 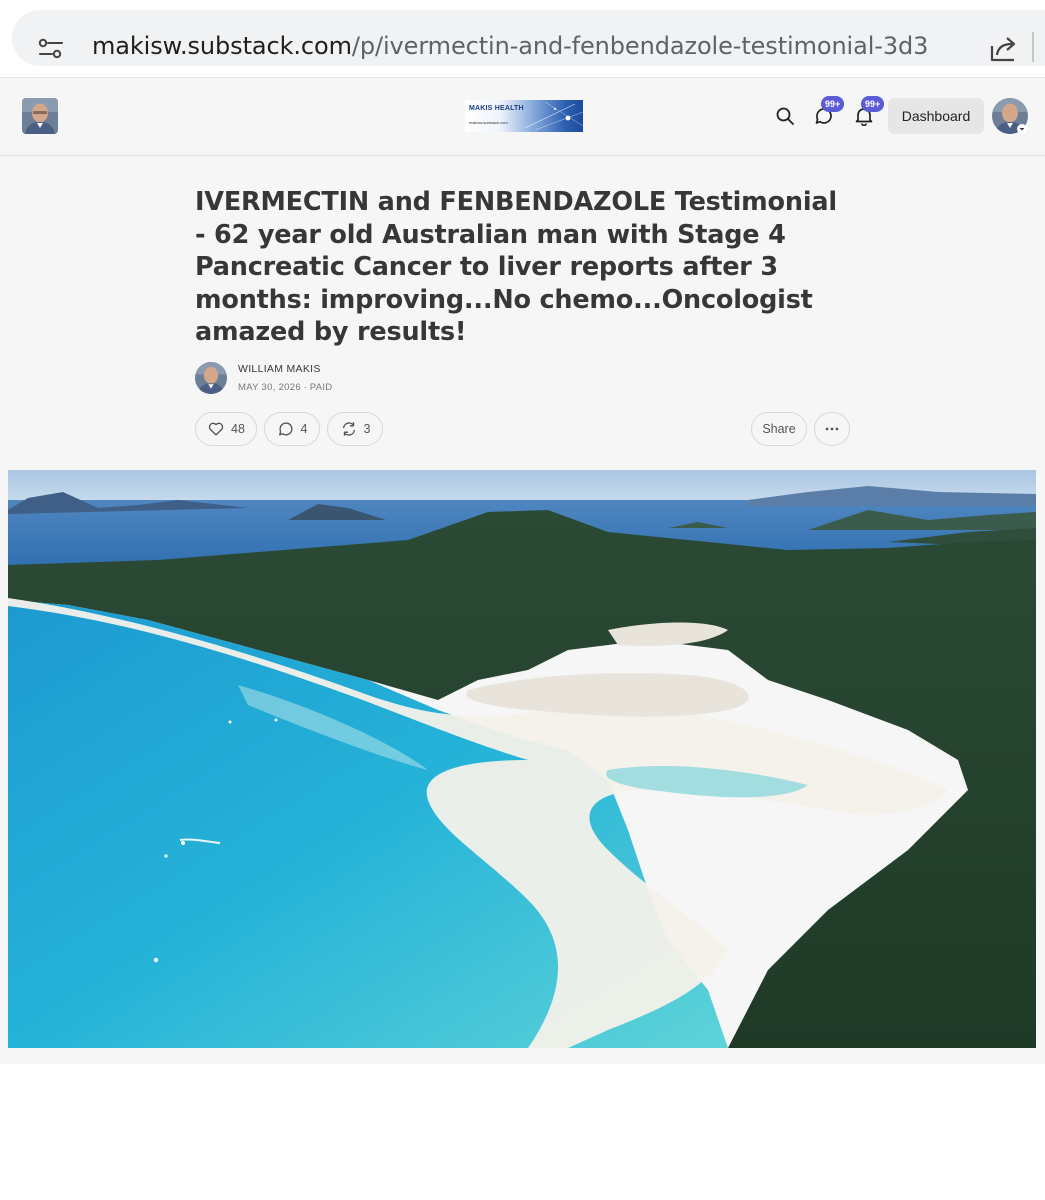 What do you see at coordinates (488, 122) in the screenshot?
I see `logo-subtitle: makisw.substack.com` at bounding box center [488, 122].